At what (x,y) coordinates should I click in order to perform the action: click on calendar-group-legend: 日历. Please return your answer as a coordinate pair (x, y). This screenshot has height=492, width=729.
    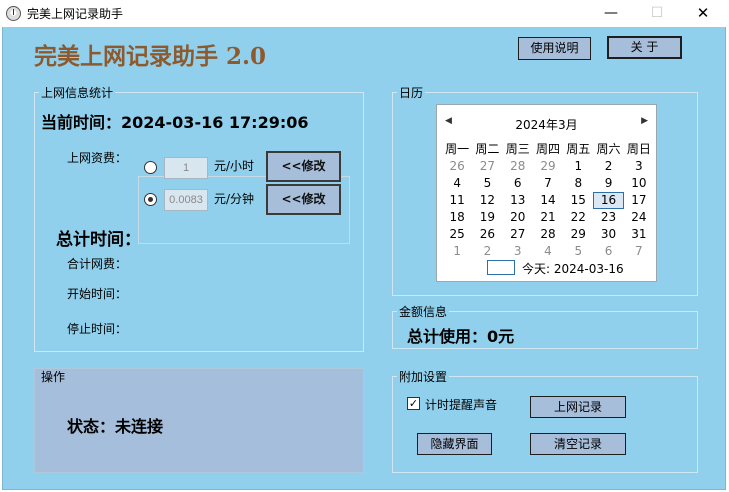
    Looking at the image, I should click on (411, 93).